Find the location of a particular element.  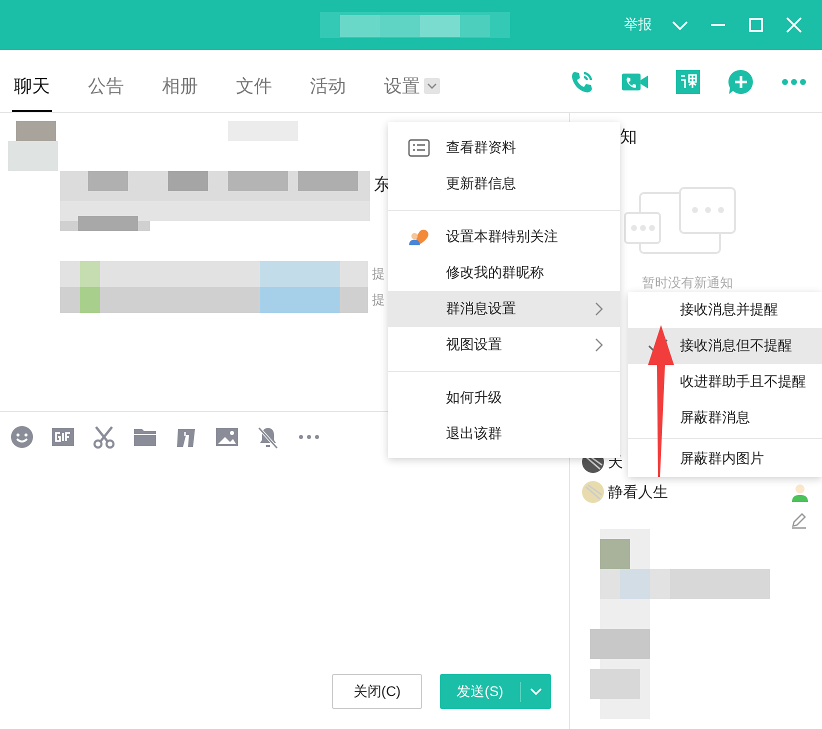

profile-card-icon is located at coordinates (419, 148).